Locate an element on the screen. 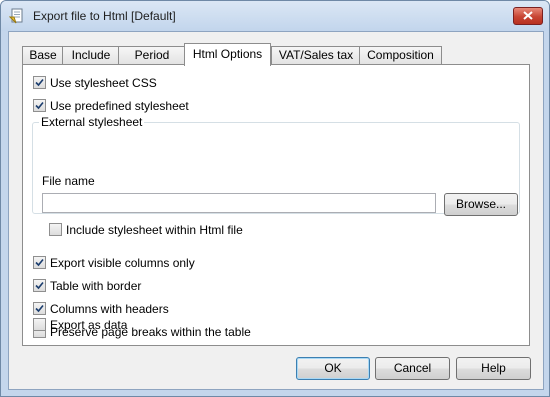  close-icon is located at coordinates (528, 15).